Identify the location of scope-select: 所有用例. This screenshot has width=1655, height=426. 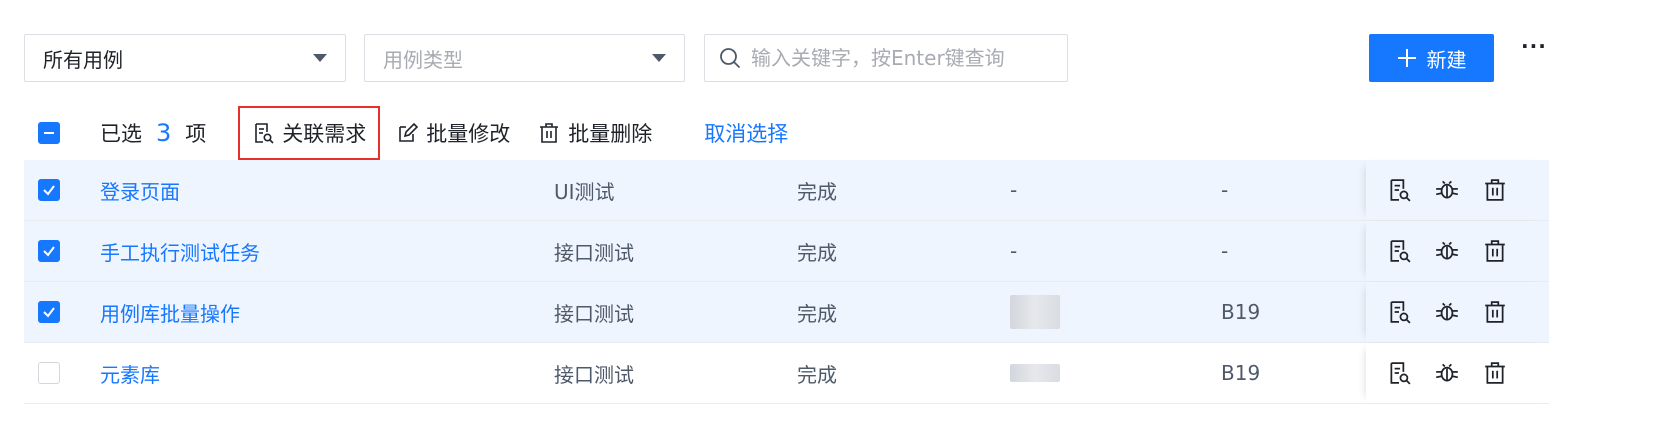
(185, 58).